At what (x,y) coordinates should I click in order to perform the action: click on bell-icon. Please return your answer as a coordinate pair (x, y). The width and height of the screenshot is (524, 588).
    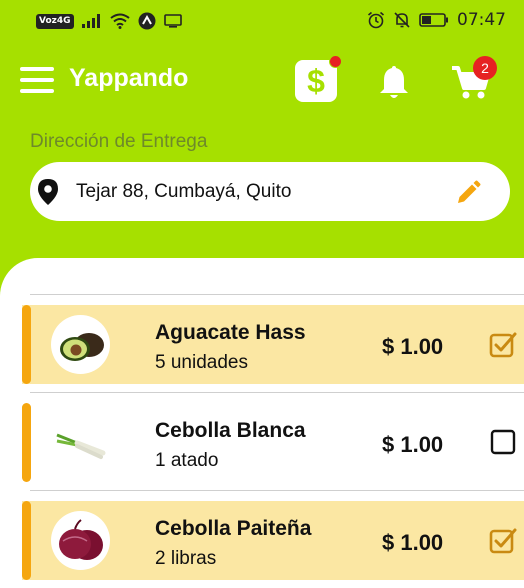
    Looking at the image, I should click on (394, 82).